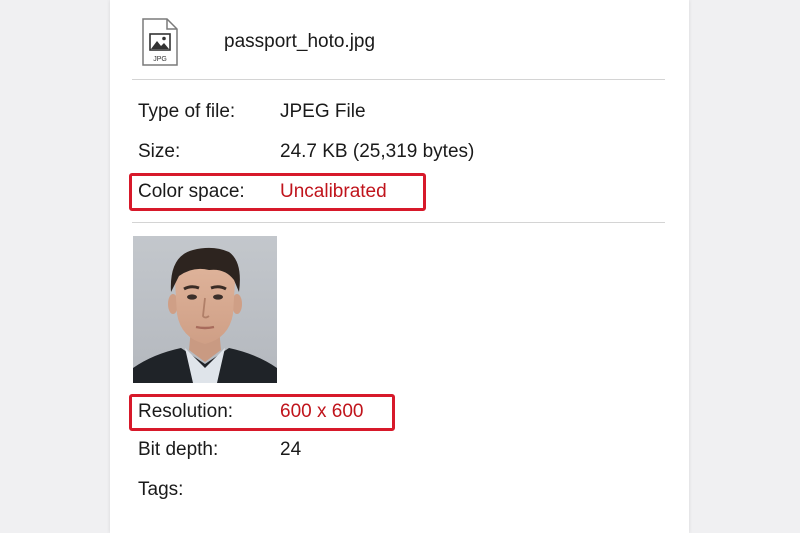 The image size is (800, 533). What do you see at coordinates (333, 191) in the screenshot?
I see `property-value-highlighted: Uncalibrated` at bounding box center [333, 191].